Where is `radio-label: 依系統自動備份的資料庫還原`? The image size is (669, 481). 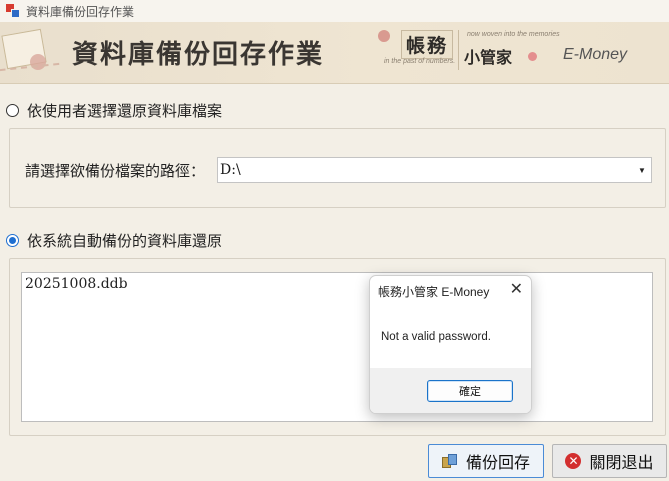 radio-label: 依系統自動備份的資料庫還原 is located at coordinates (125, 241).